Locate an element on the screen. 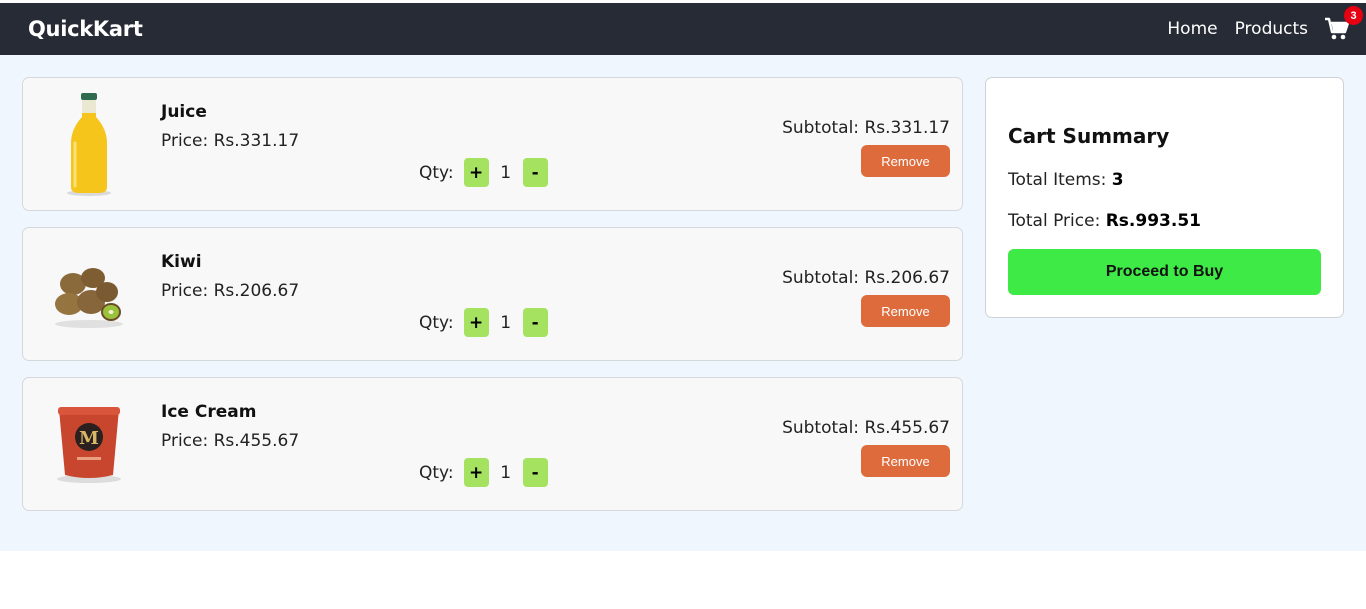 The height and width of the screenshot is (609, 1366). total-price-value: Rs.993.51 is located at coordinates (1153, 221).